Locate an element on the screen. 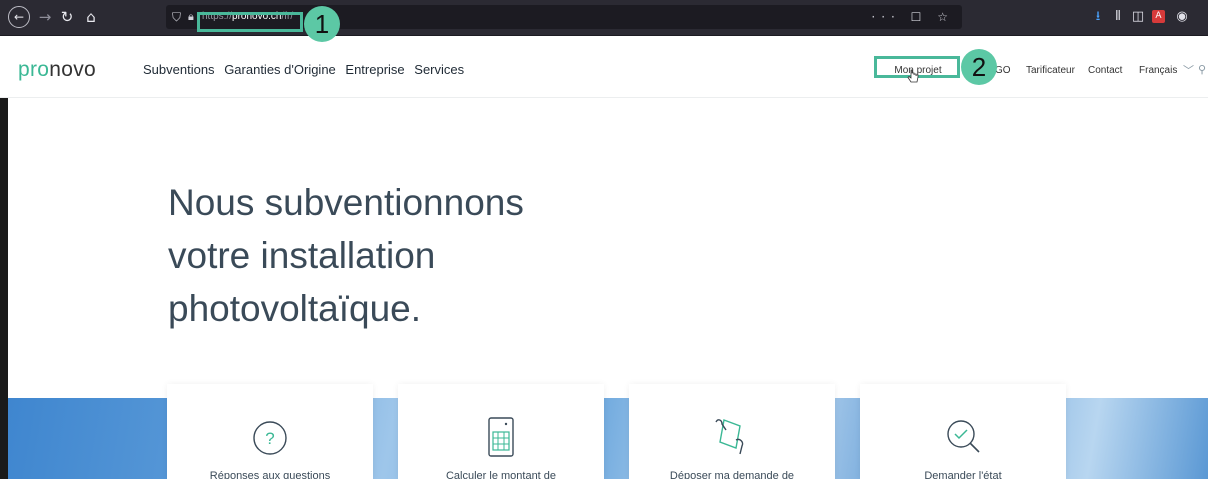  annotation-step-1: 1 is located at coordinates (322, 24).